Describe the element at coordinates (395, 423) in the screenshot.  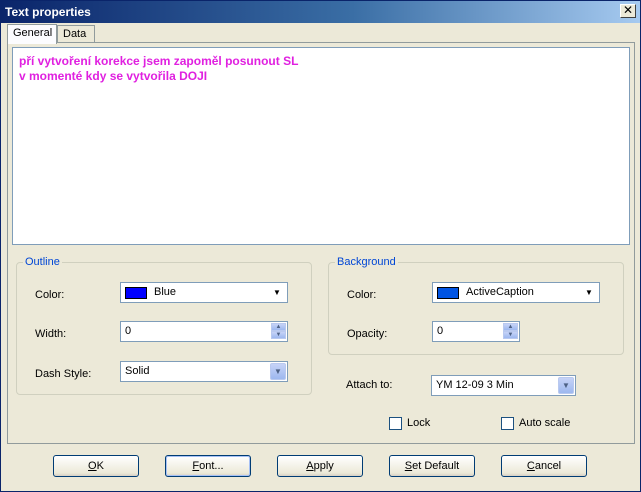
I see `lock-checkbox` at that location.